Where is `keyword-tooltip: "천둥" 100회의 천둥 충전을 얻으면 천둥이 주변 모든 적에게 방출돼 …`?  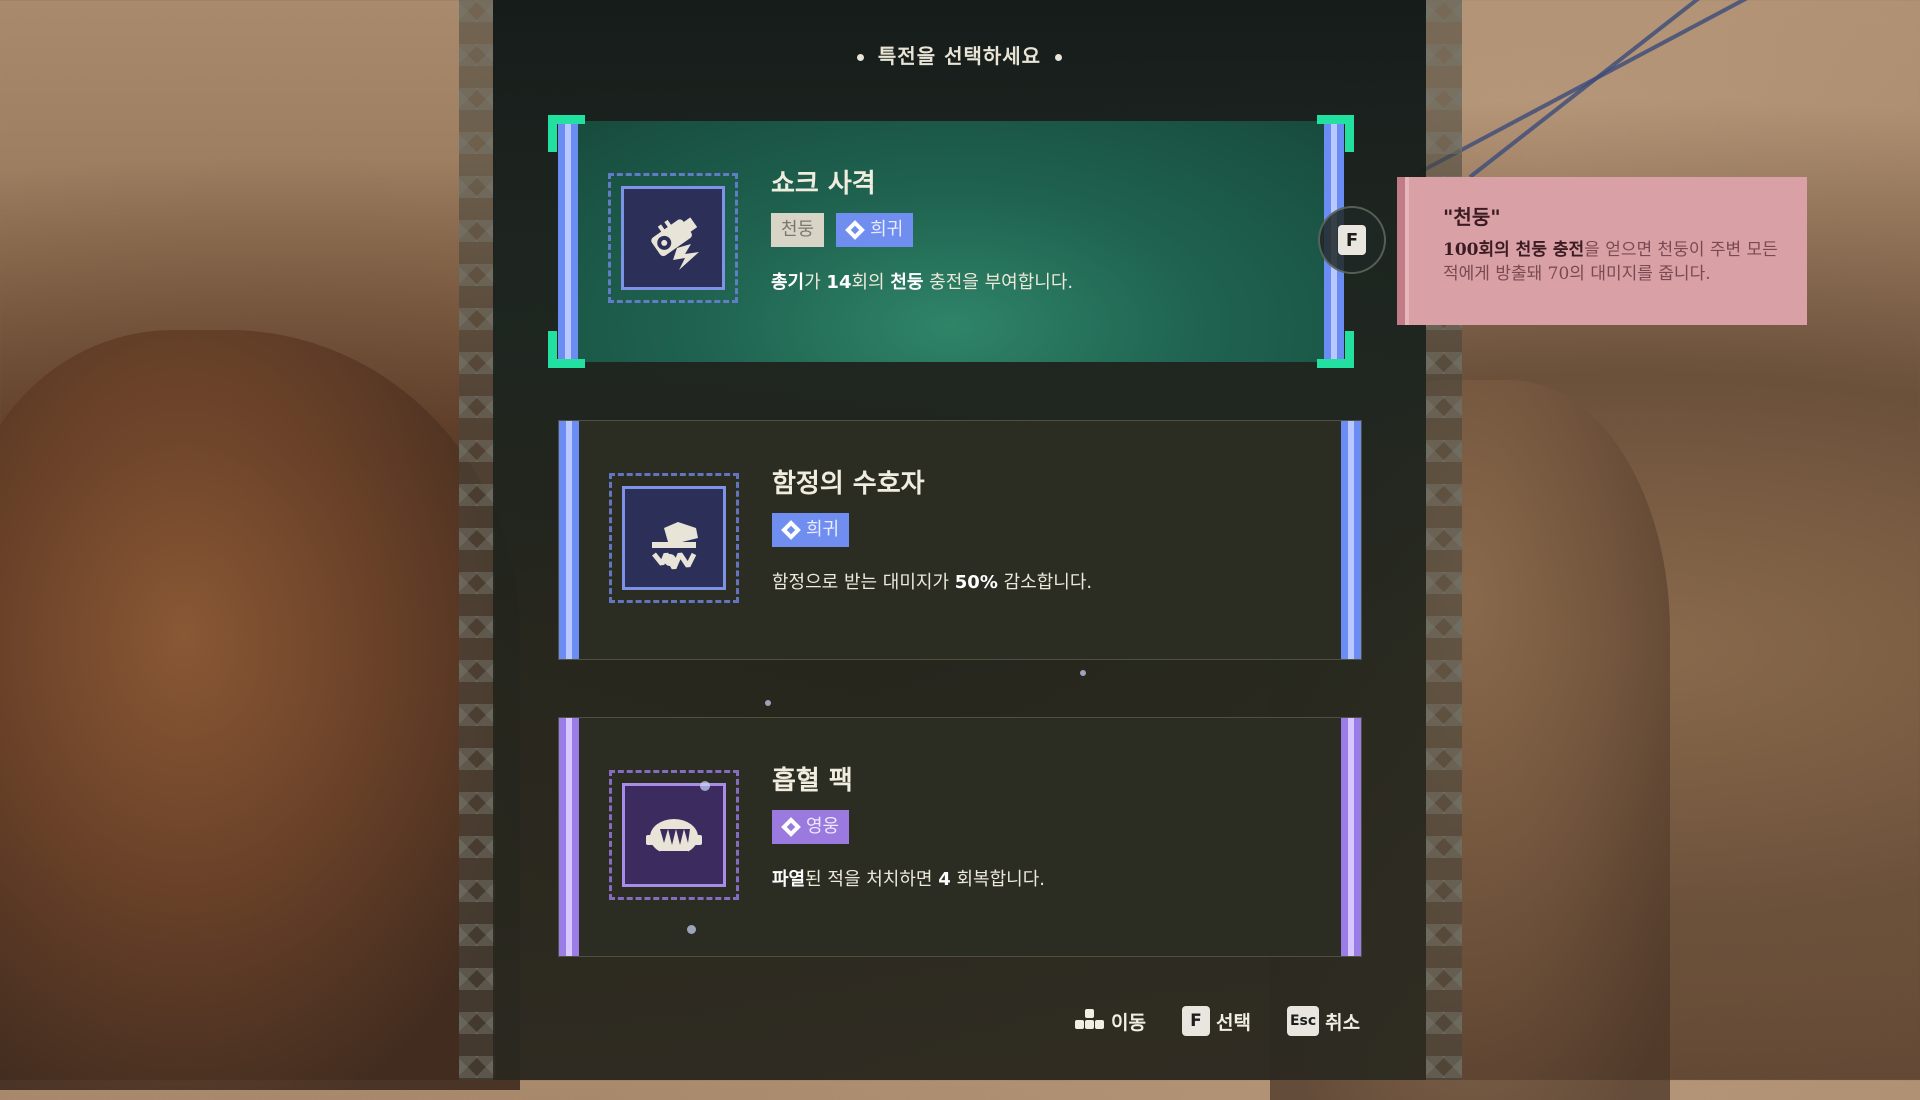 keyword-tooltip: "천둥" 100회의 천둥 충전을 얻으면 천둥이 주변 모든 적에게 방출돼 … is located at coordinates (1602, 251).